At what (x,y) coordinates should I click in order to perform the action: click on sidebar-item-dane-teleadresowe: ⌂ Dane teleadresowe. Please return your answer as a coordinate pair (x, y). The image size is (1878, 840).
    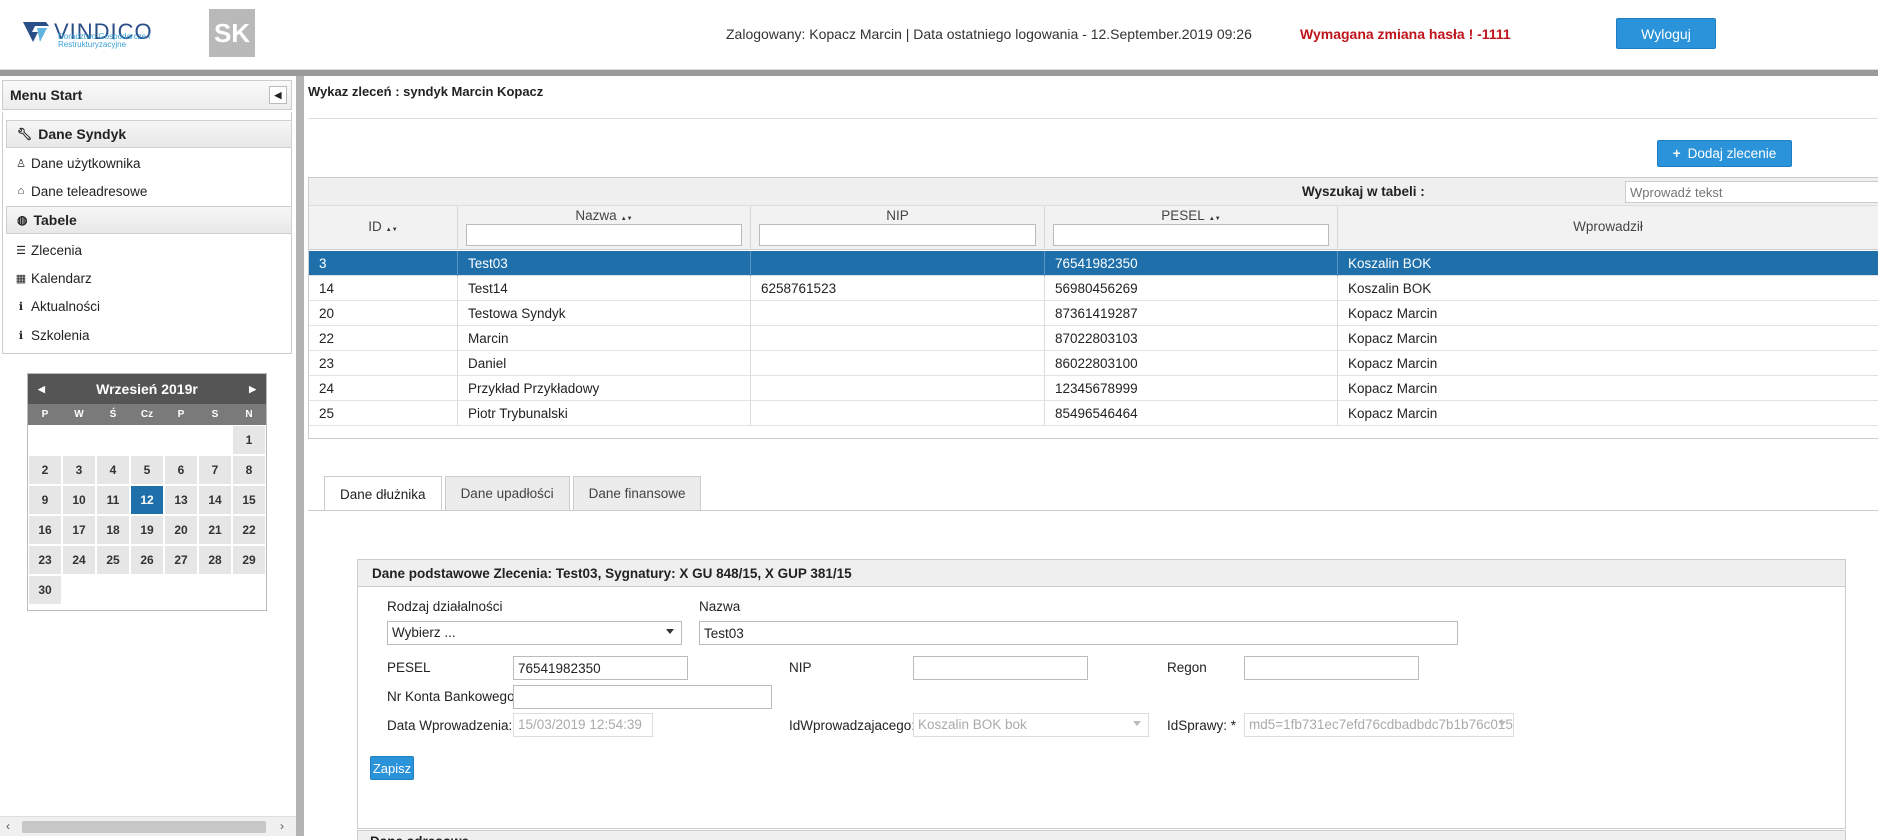
    Looking at the image, I should click on (81, 191).